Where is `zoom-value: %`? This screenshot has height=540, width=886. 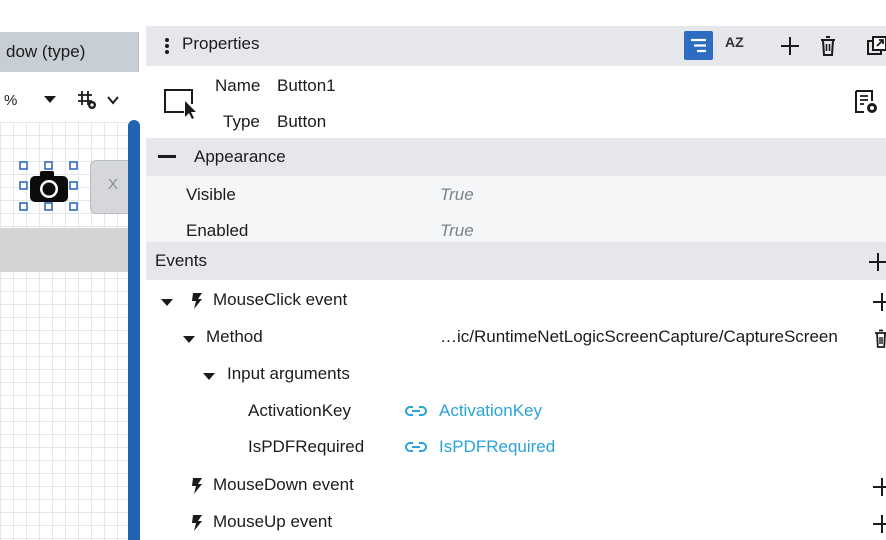 zoom-value: % is located at coordinates (10, 100).